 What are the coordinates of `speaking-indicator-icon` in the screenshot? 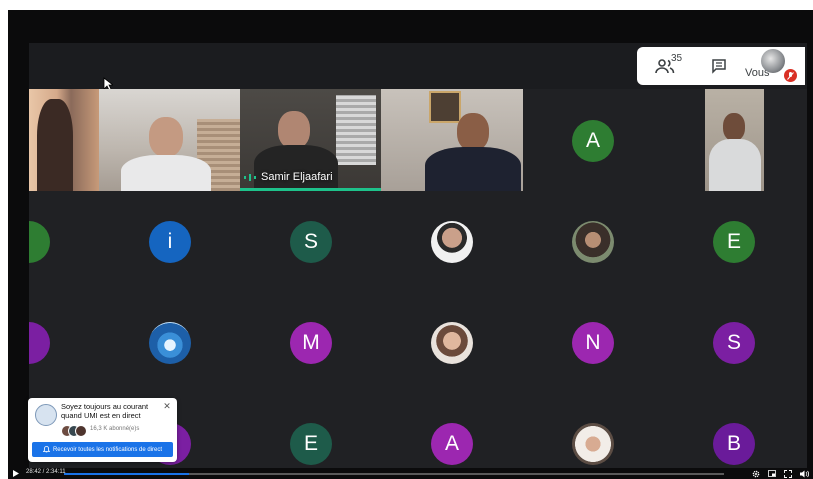 It's located at (250, 177).